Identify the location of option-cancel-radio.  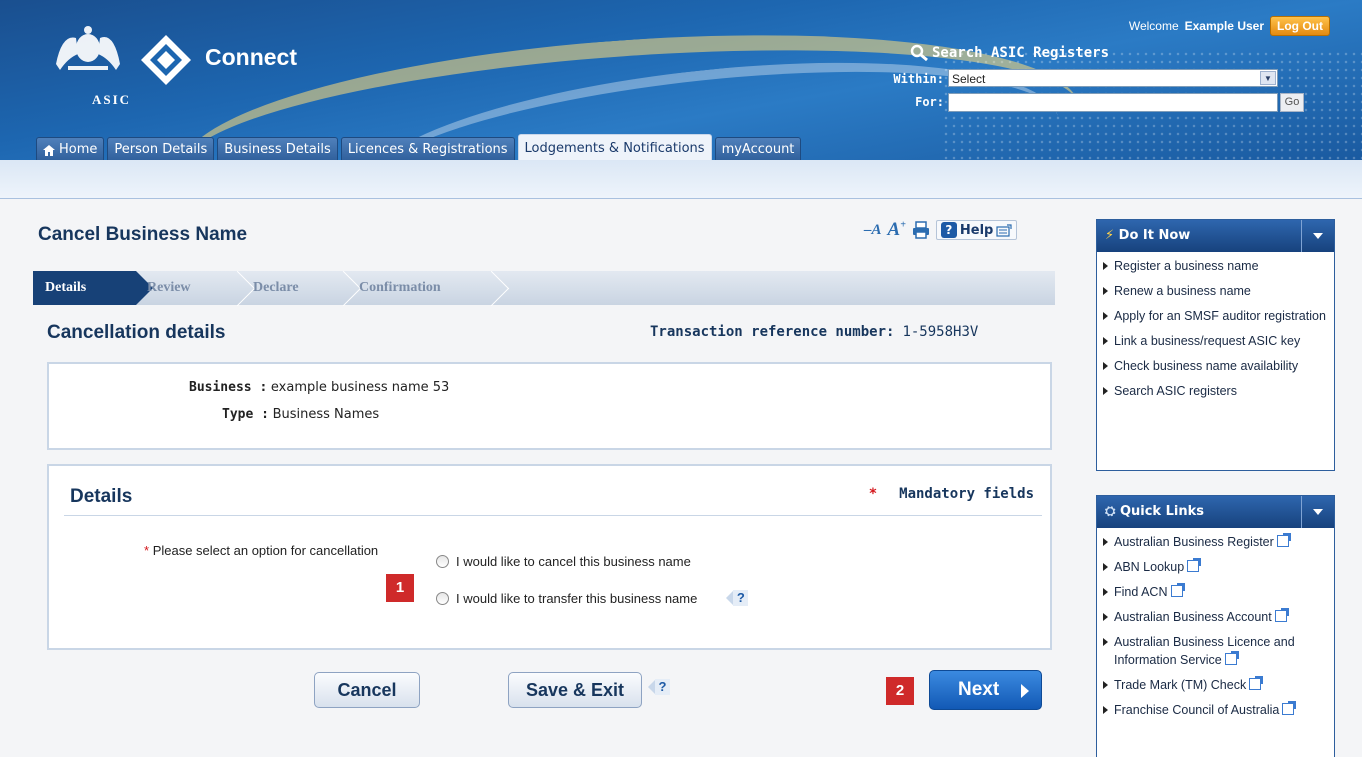
(442, 561).